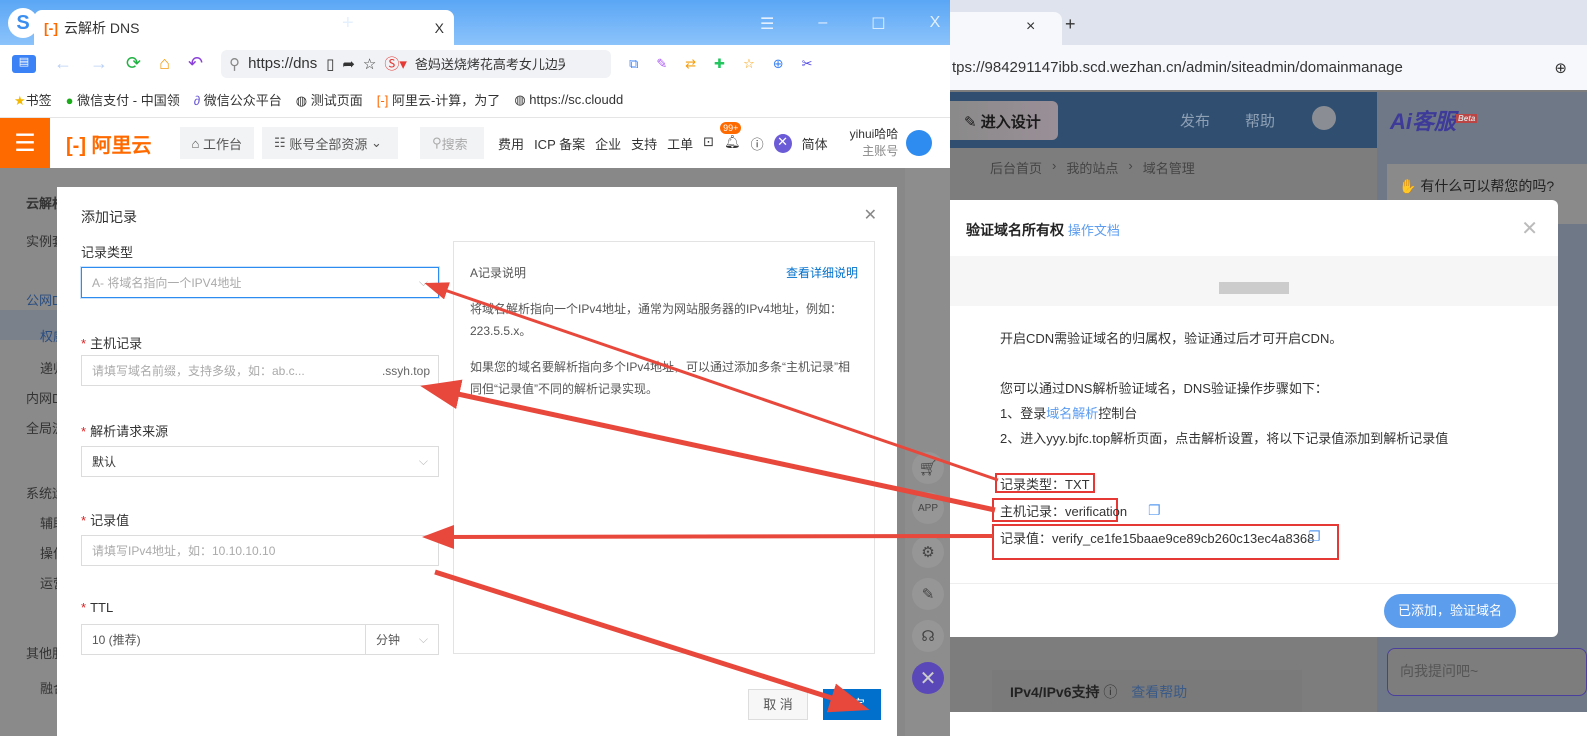 The width and height of the screenshot is (1587, 736). I want to click on arrow-confirm, so click(652, 641).